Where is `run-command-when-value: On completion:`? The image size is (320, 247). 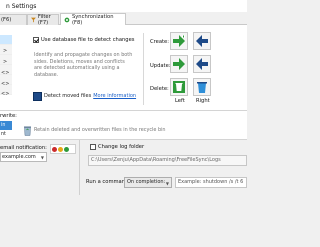 run-command-when-value: On completion: is located at coordinates (146, 182).